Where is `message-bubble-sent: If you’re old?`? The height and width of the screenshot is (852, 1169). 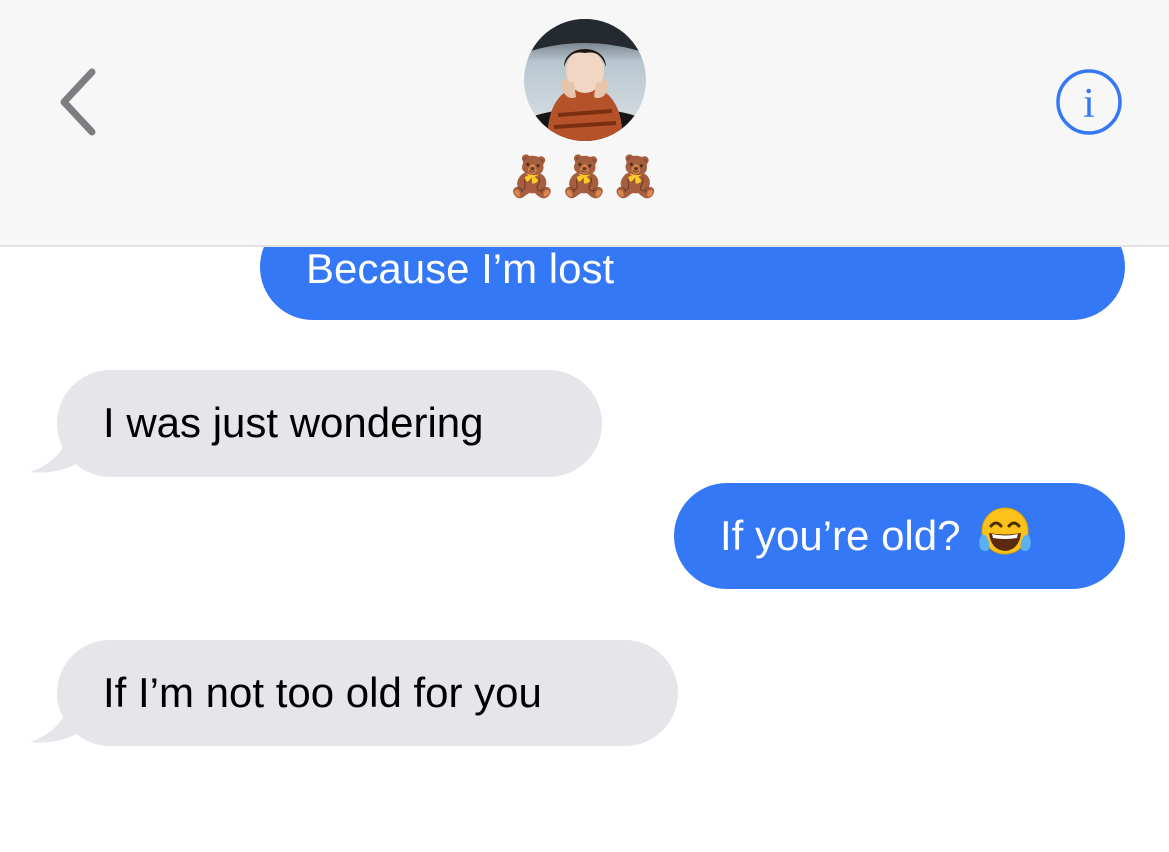 message-bubble-sent: If you’re old? is located at coordinates (899, 536).